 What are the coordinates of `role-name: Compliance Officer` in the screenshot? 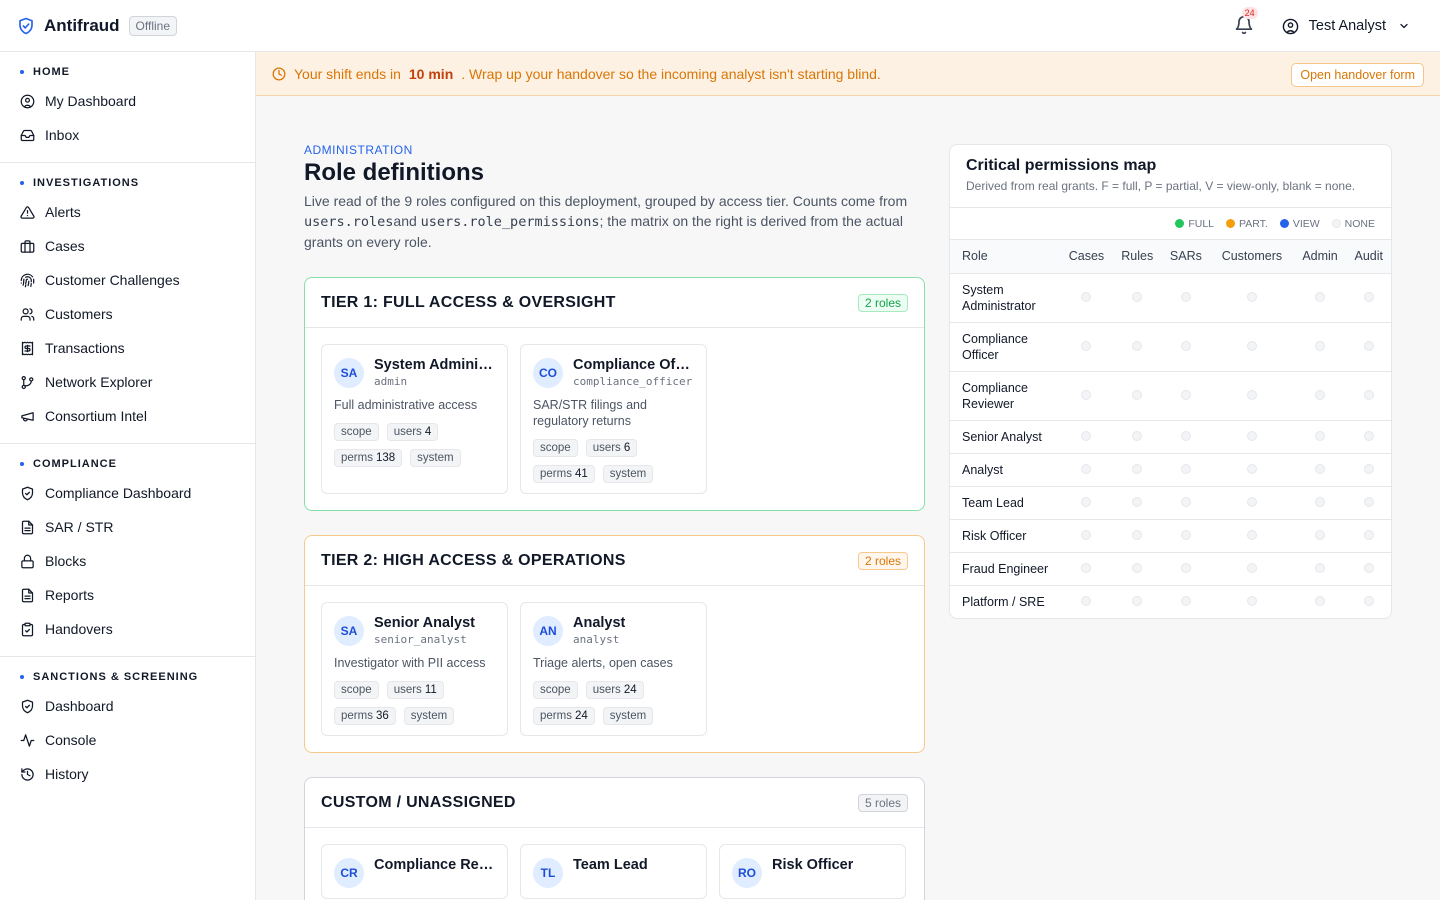 It's located at (633, 365).